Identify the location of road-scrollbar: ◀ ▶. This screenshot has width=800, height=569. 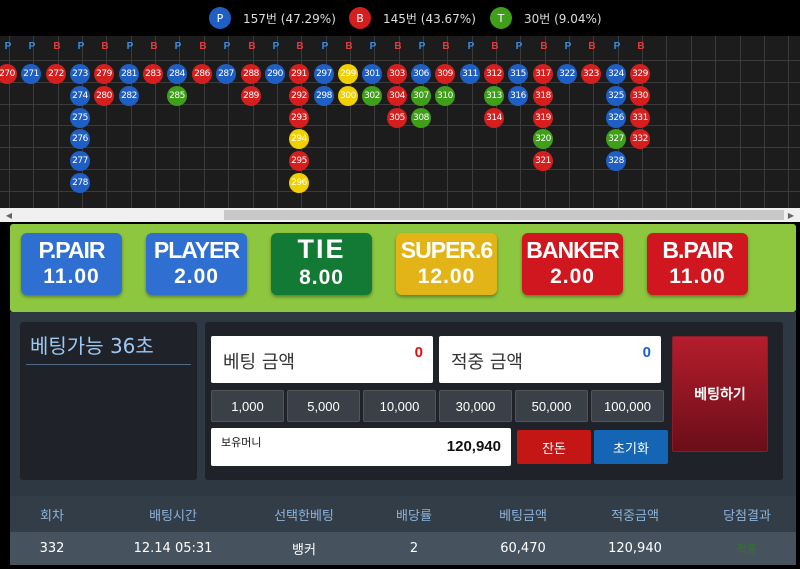
(400, 215).